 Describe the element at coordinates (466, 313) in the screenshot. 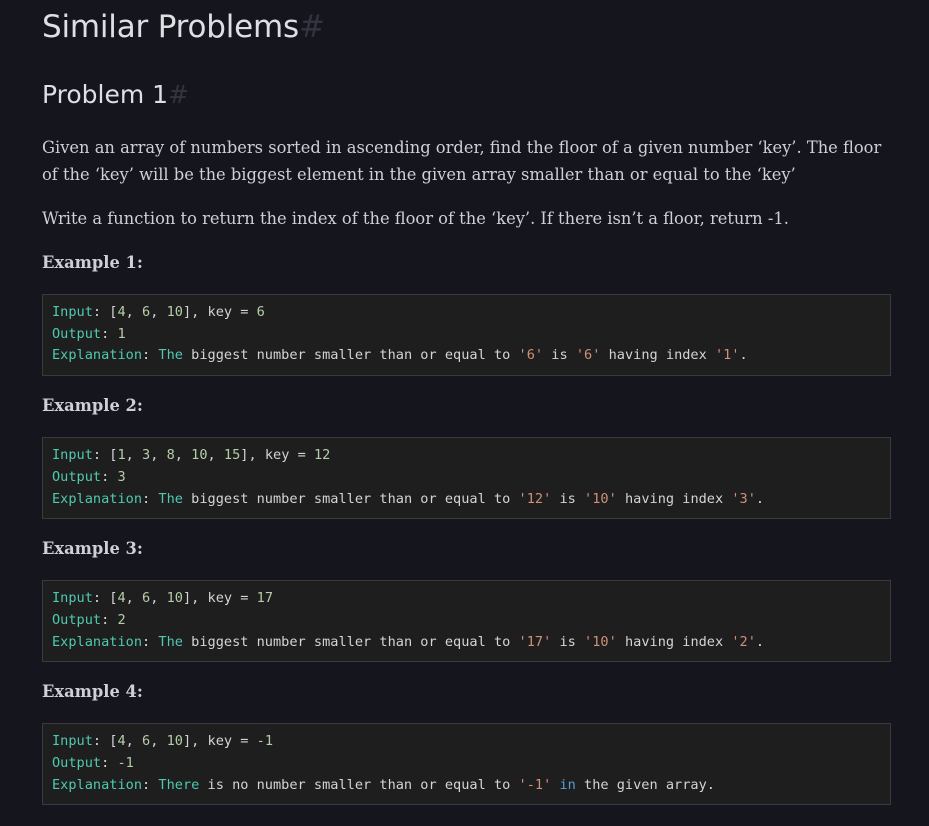

I see `code-line: Input: [4, 6, 10], key = 6` at that location.